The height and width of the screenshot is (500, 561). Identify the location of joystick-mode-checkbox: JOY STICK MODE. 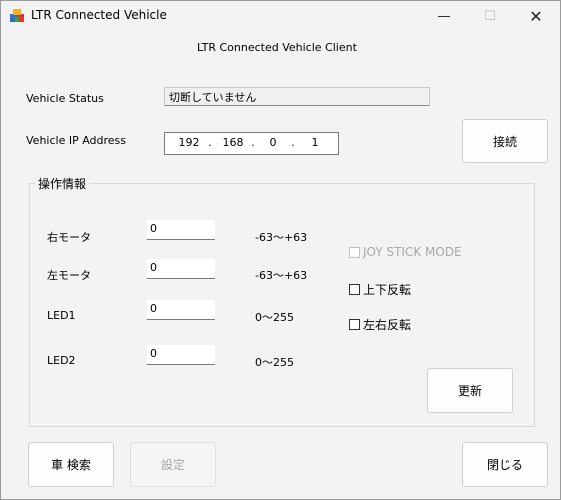
(405, 252).